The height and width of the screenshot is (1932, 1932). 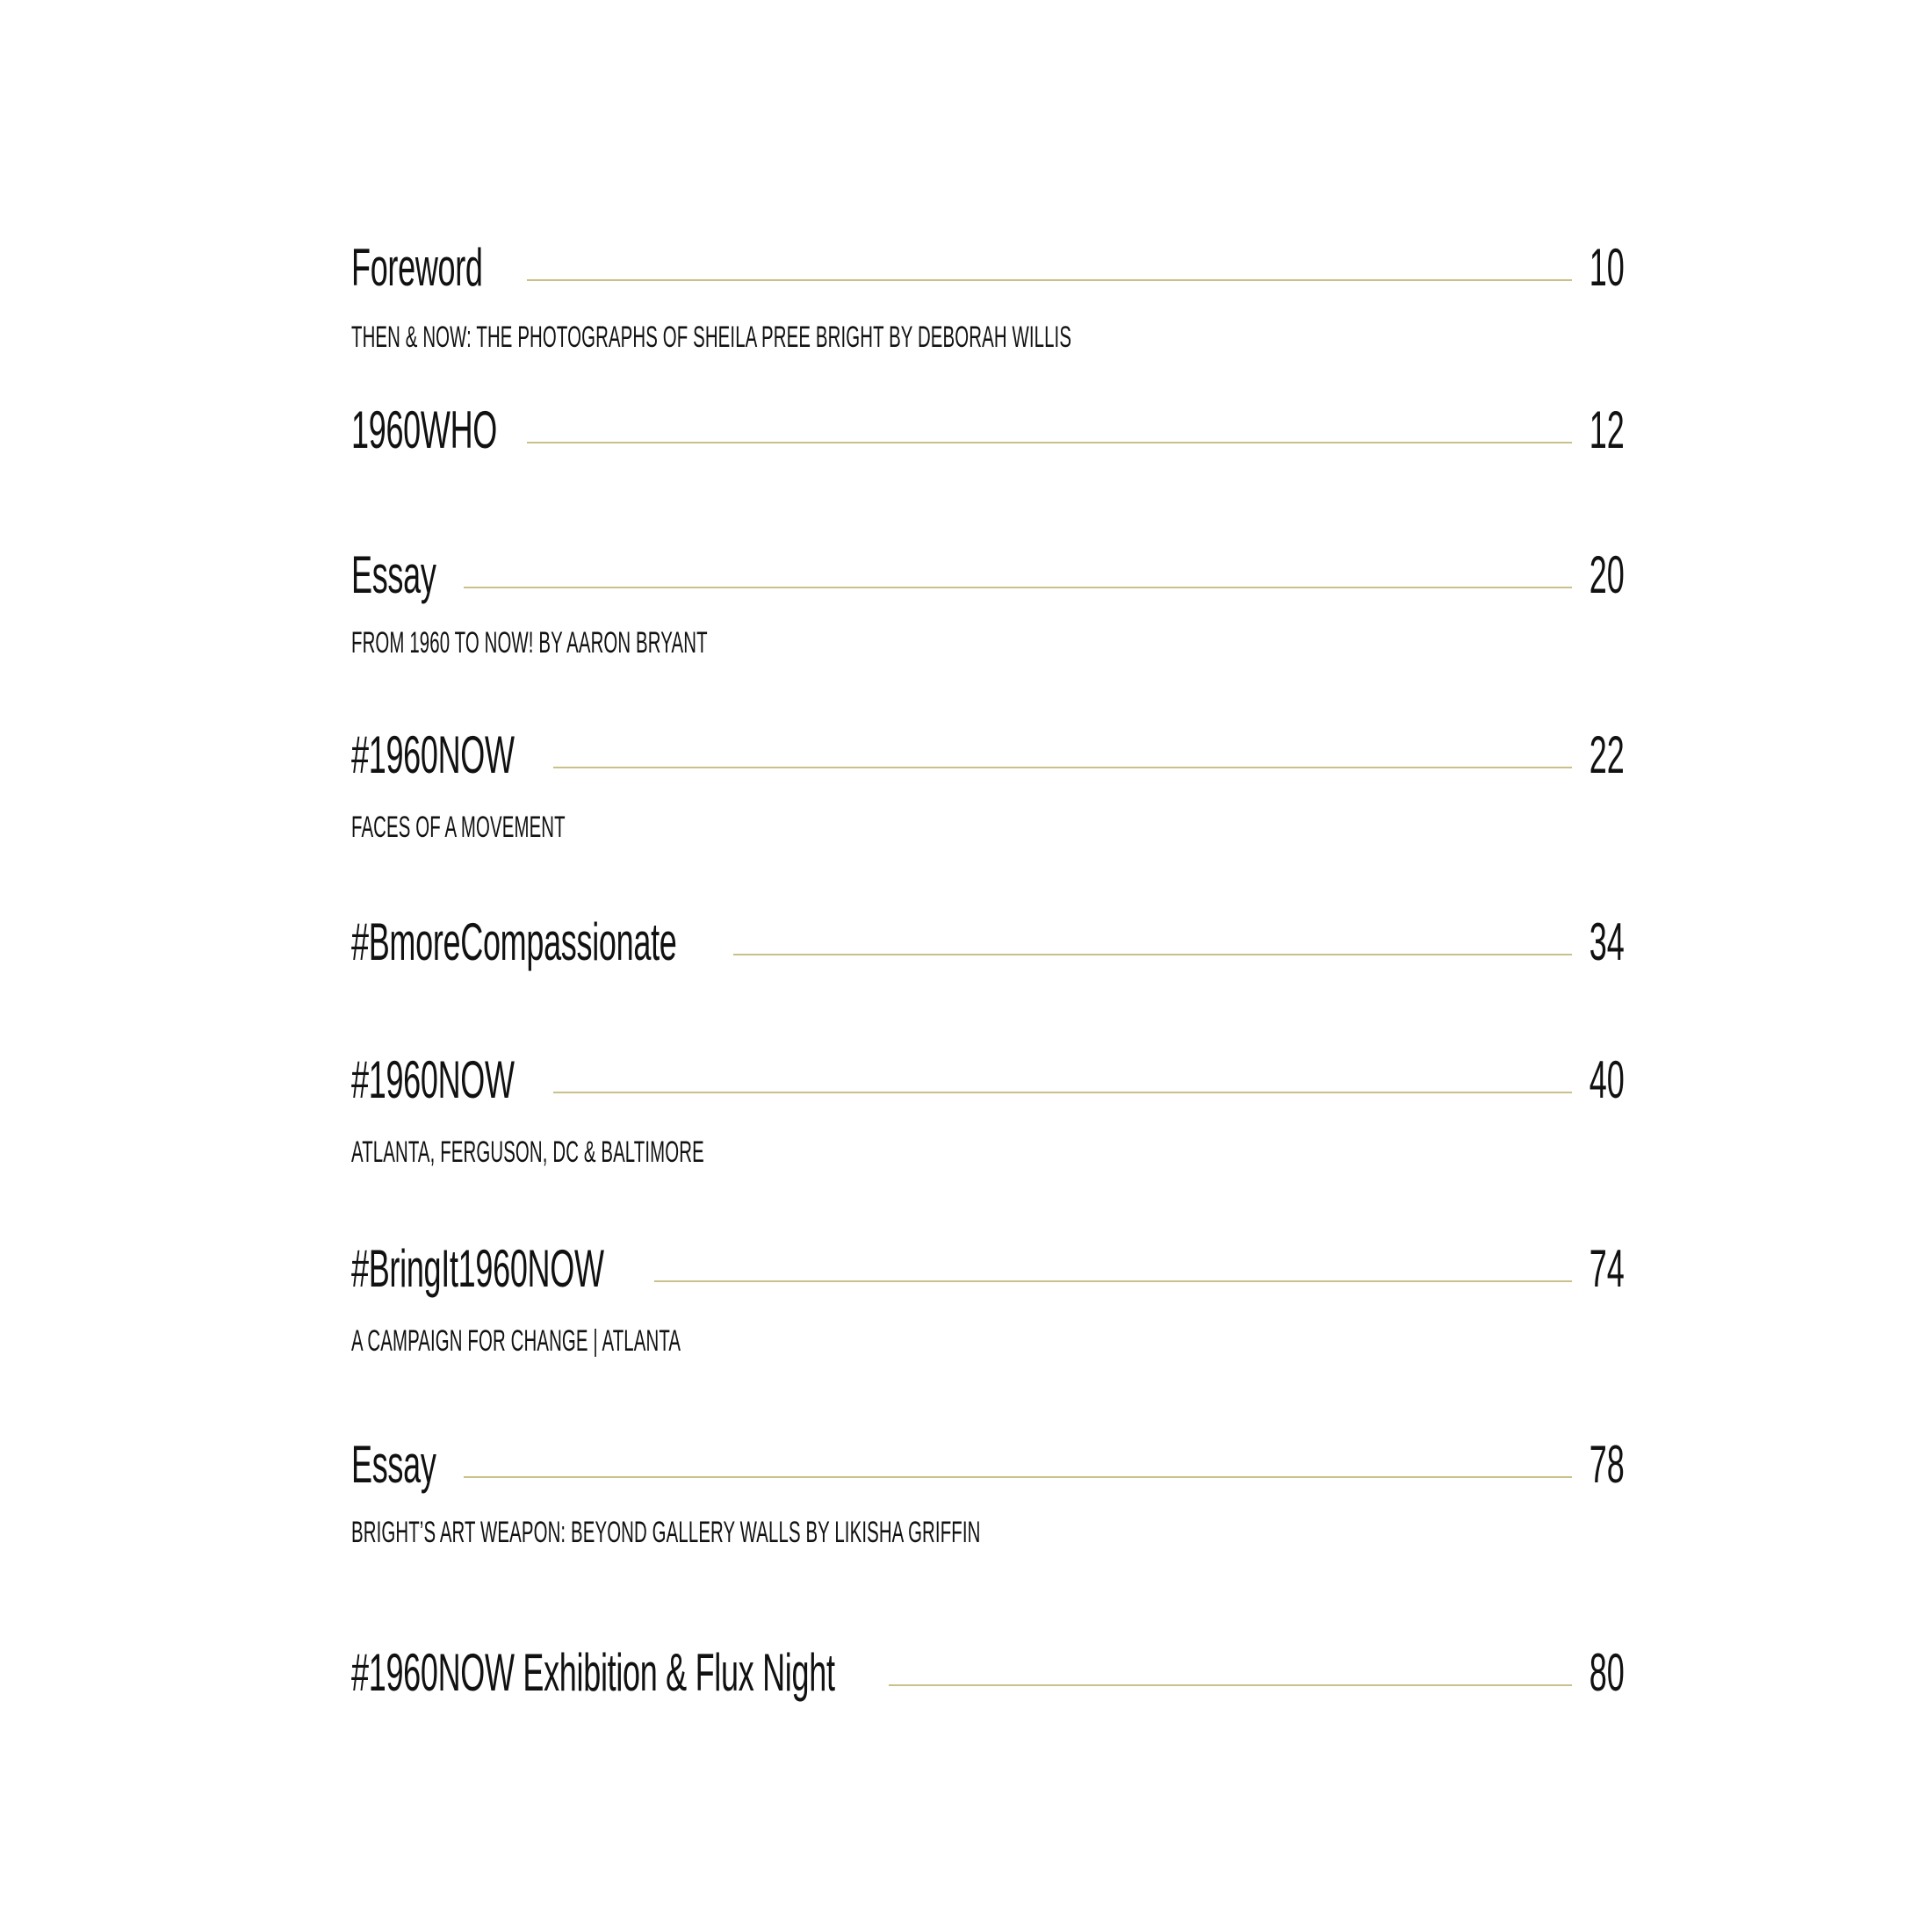 I want to click on toc-entry-subtitle: ATLANTA, FERGUSON, DC & BALTIMORE, so click(x=527, y=1152).